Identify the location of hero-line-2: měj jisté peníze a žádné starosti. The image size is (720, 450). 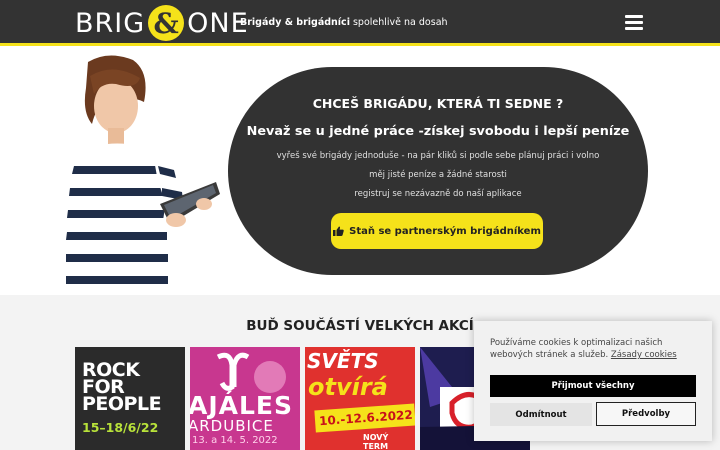
(438, 175).